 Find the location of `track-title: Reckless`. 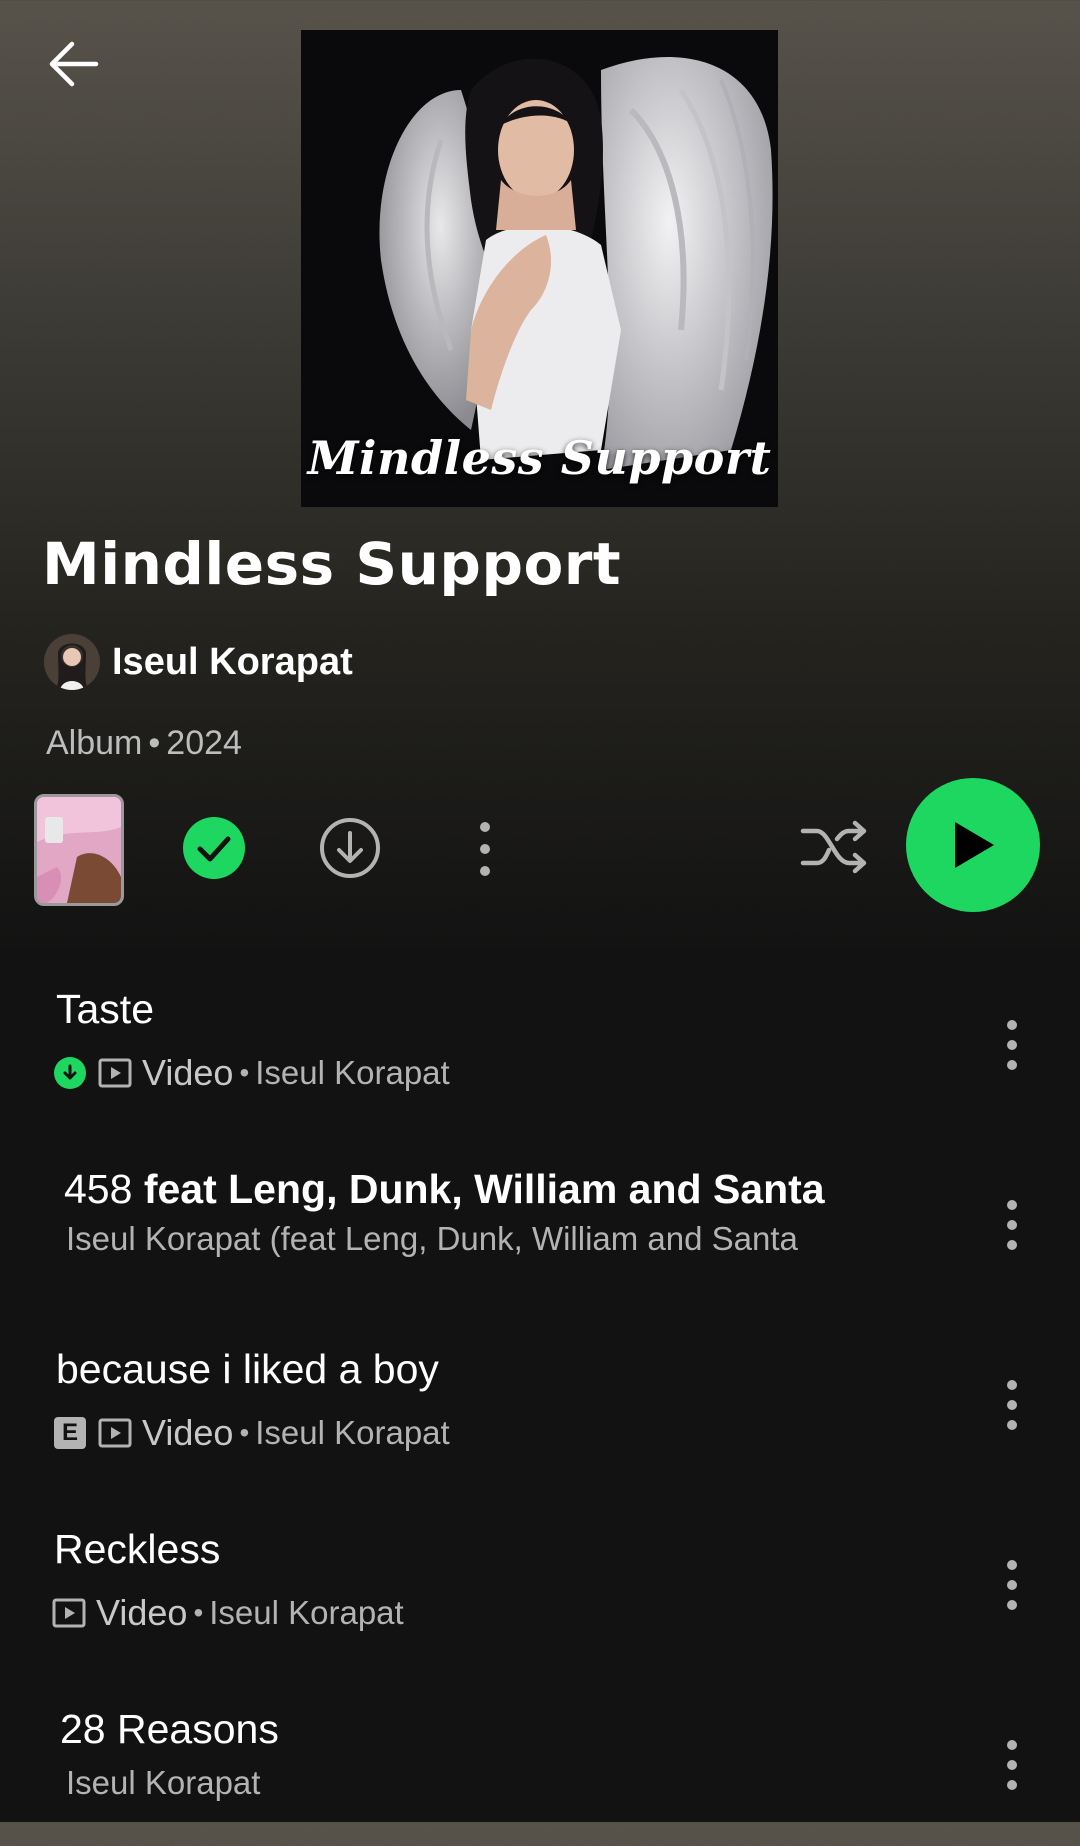

track-title: Reckless is located at coordinates (137, 1549).